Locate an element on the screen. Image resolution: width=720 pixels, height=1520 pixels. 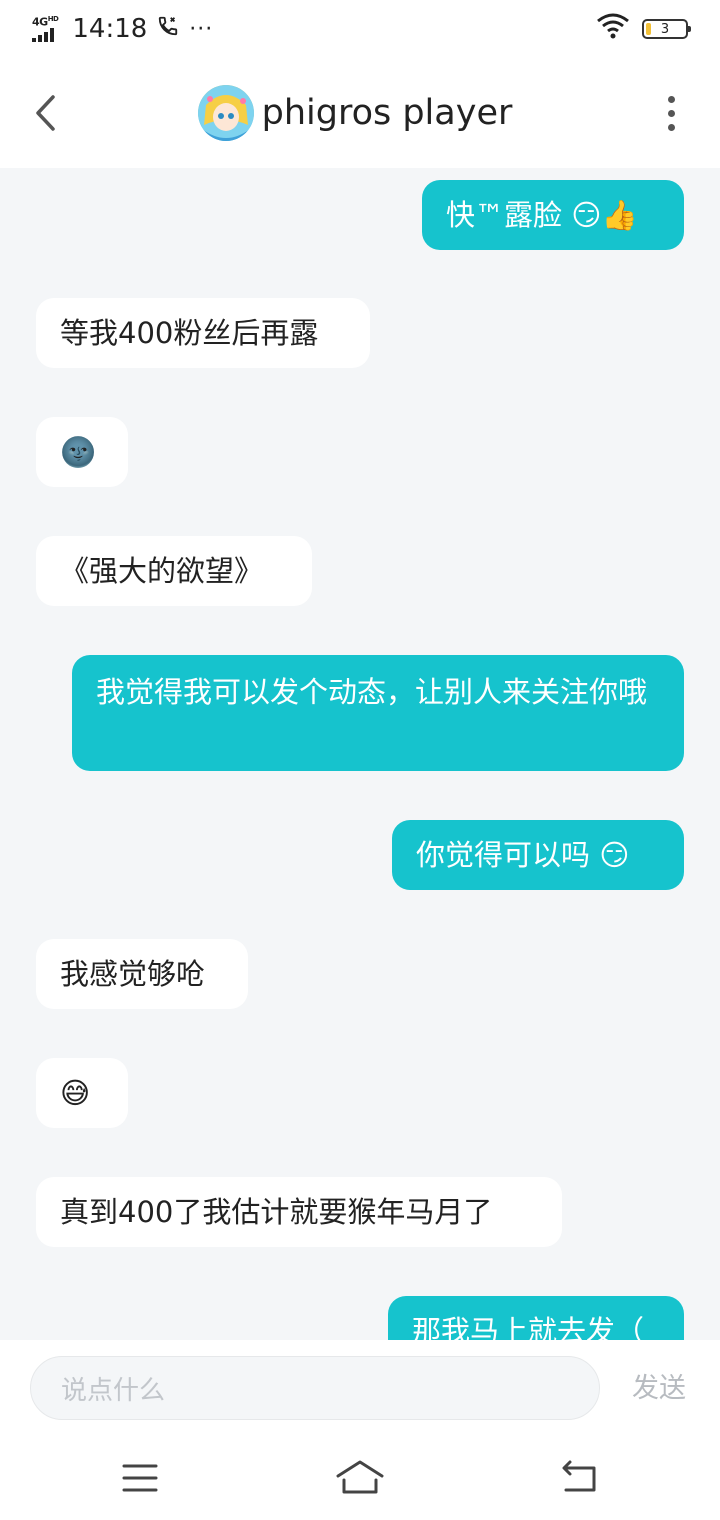
home-button is located at coordinates (360, 1478).